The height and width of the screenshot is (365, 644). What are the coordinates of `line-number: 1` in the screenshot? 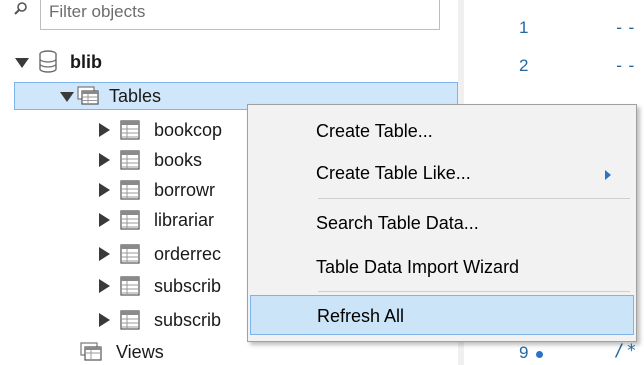 It's located at (524, 27).